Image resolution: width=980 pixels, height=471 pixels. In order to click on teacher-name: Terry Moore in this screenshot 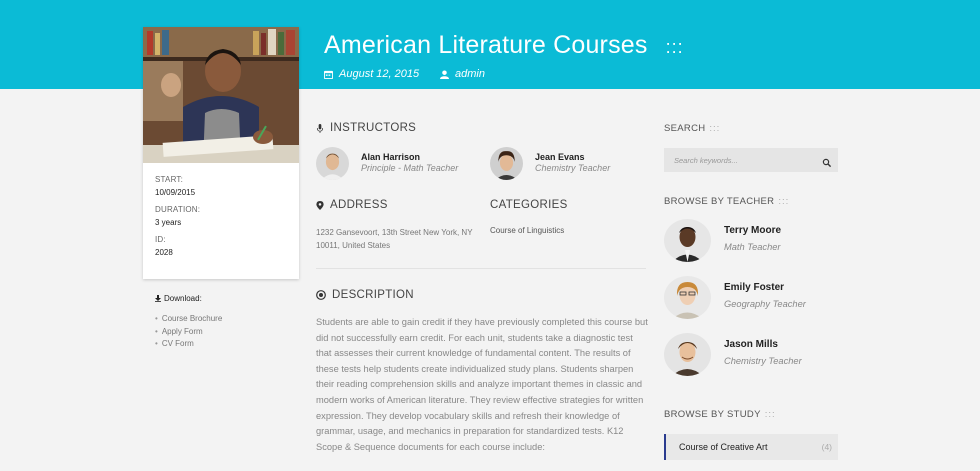, I will do `click(752, 230)`.